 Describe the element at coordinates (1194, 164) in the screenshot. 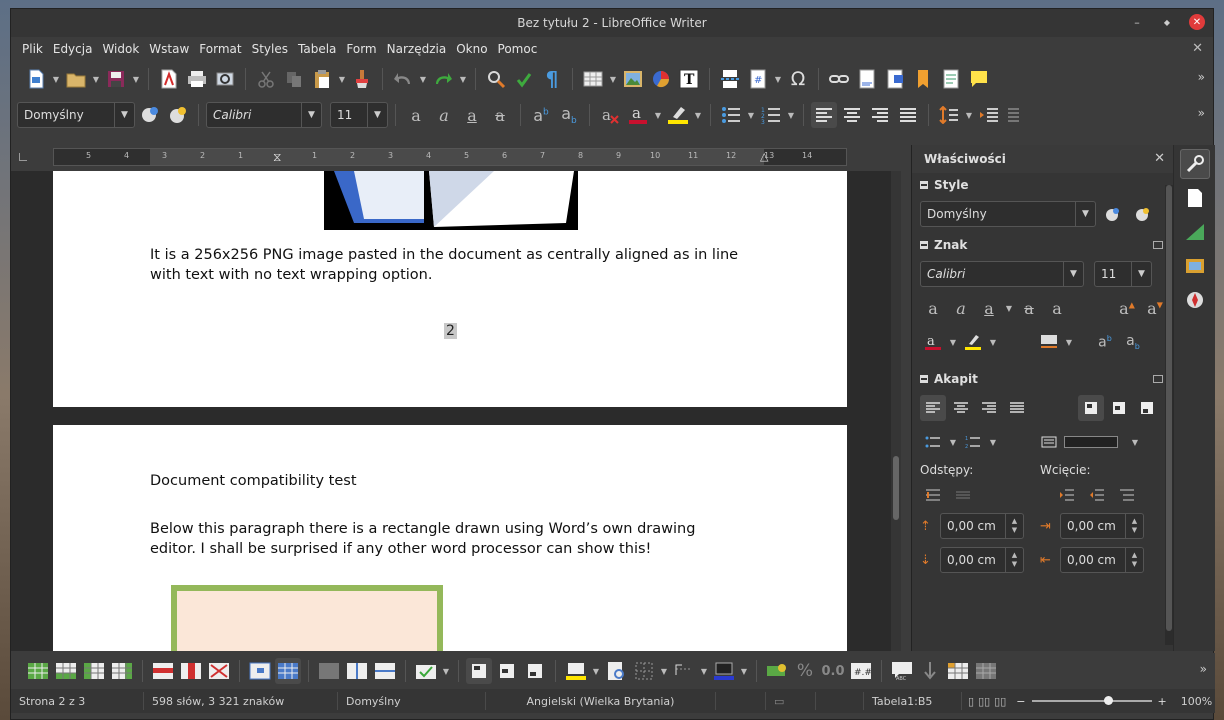

I see `properties-tab` at that location.